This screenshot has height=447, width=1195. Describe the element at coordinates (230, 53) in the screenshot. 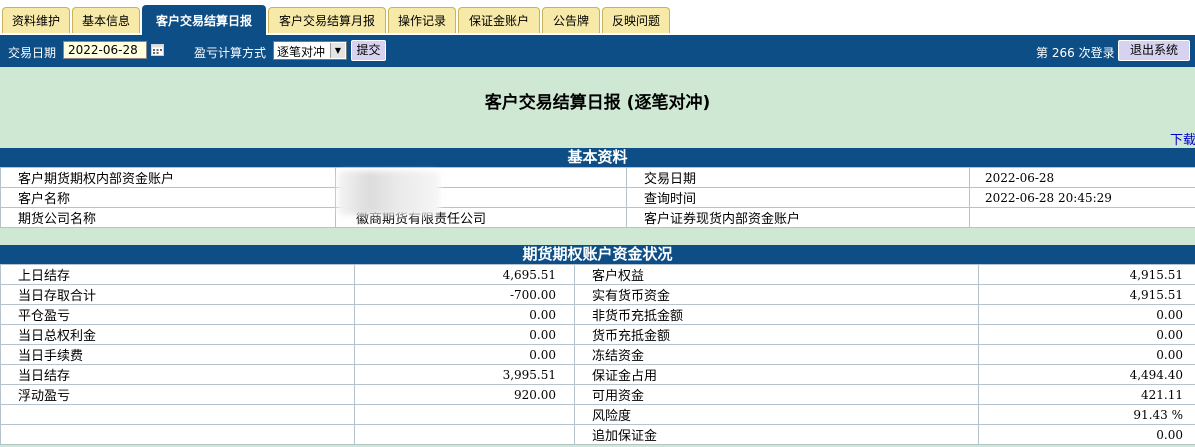

I see `calc-method-label: 盈亏计算方式` at that location.